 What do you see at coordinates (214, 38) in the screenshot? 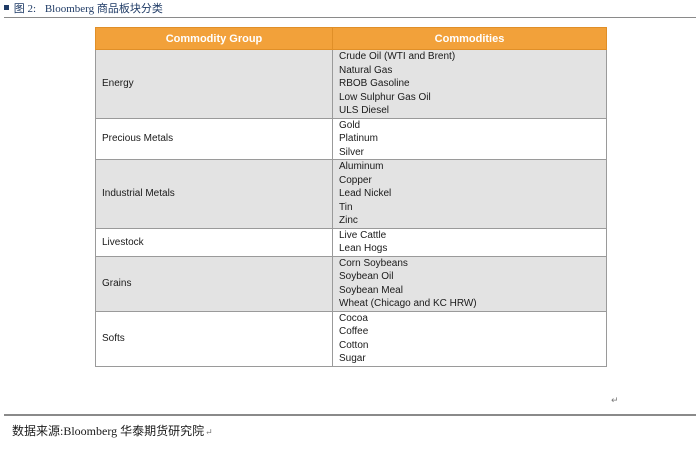
I see `header-commodity-group: Commodity Group` at bounding box center [214, 38].